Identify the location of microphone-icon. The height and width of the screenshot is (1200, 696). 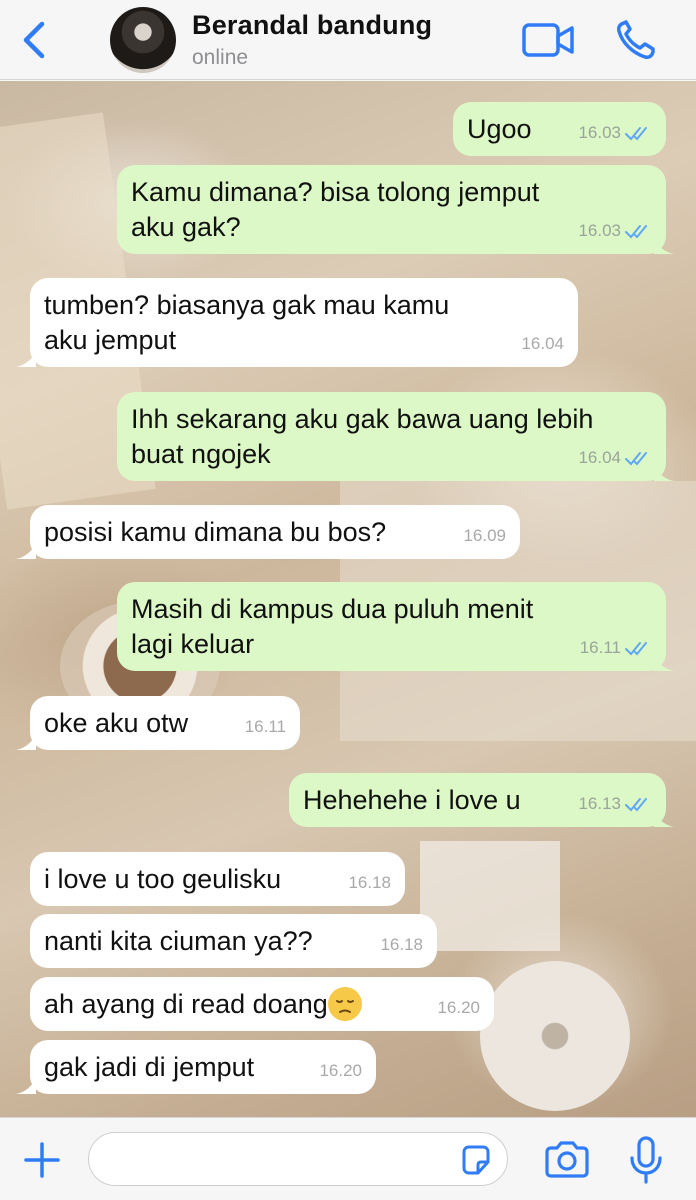
(646, 1160).